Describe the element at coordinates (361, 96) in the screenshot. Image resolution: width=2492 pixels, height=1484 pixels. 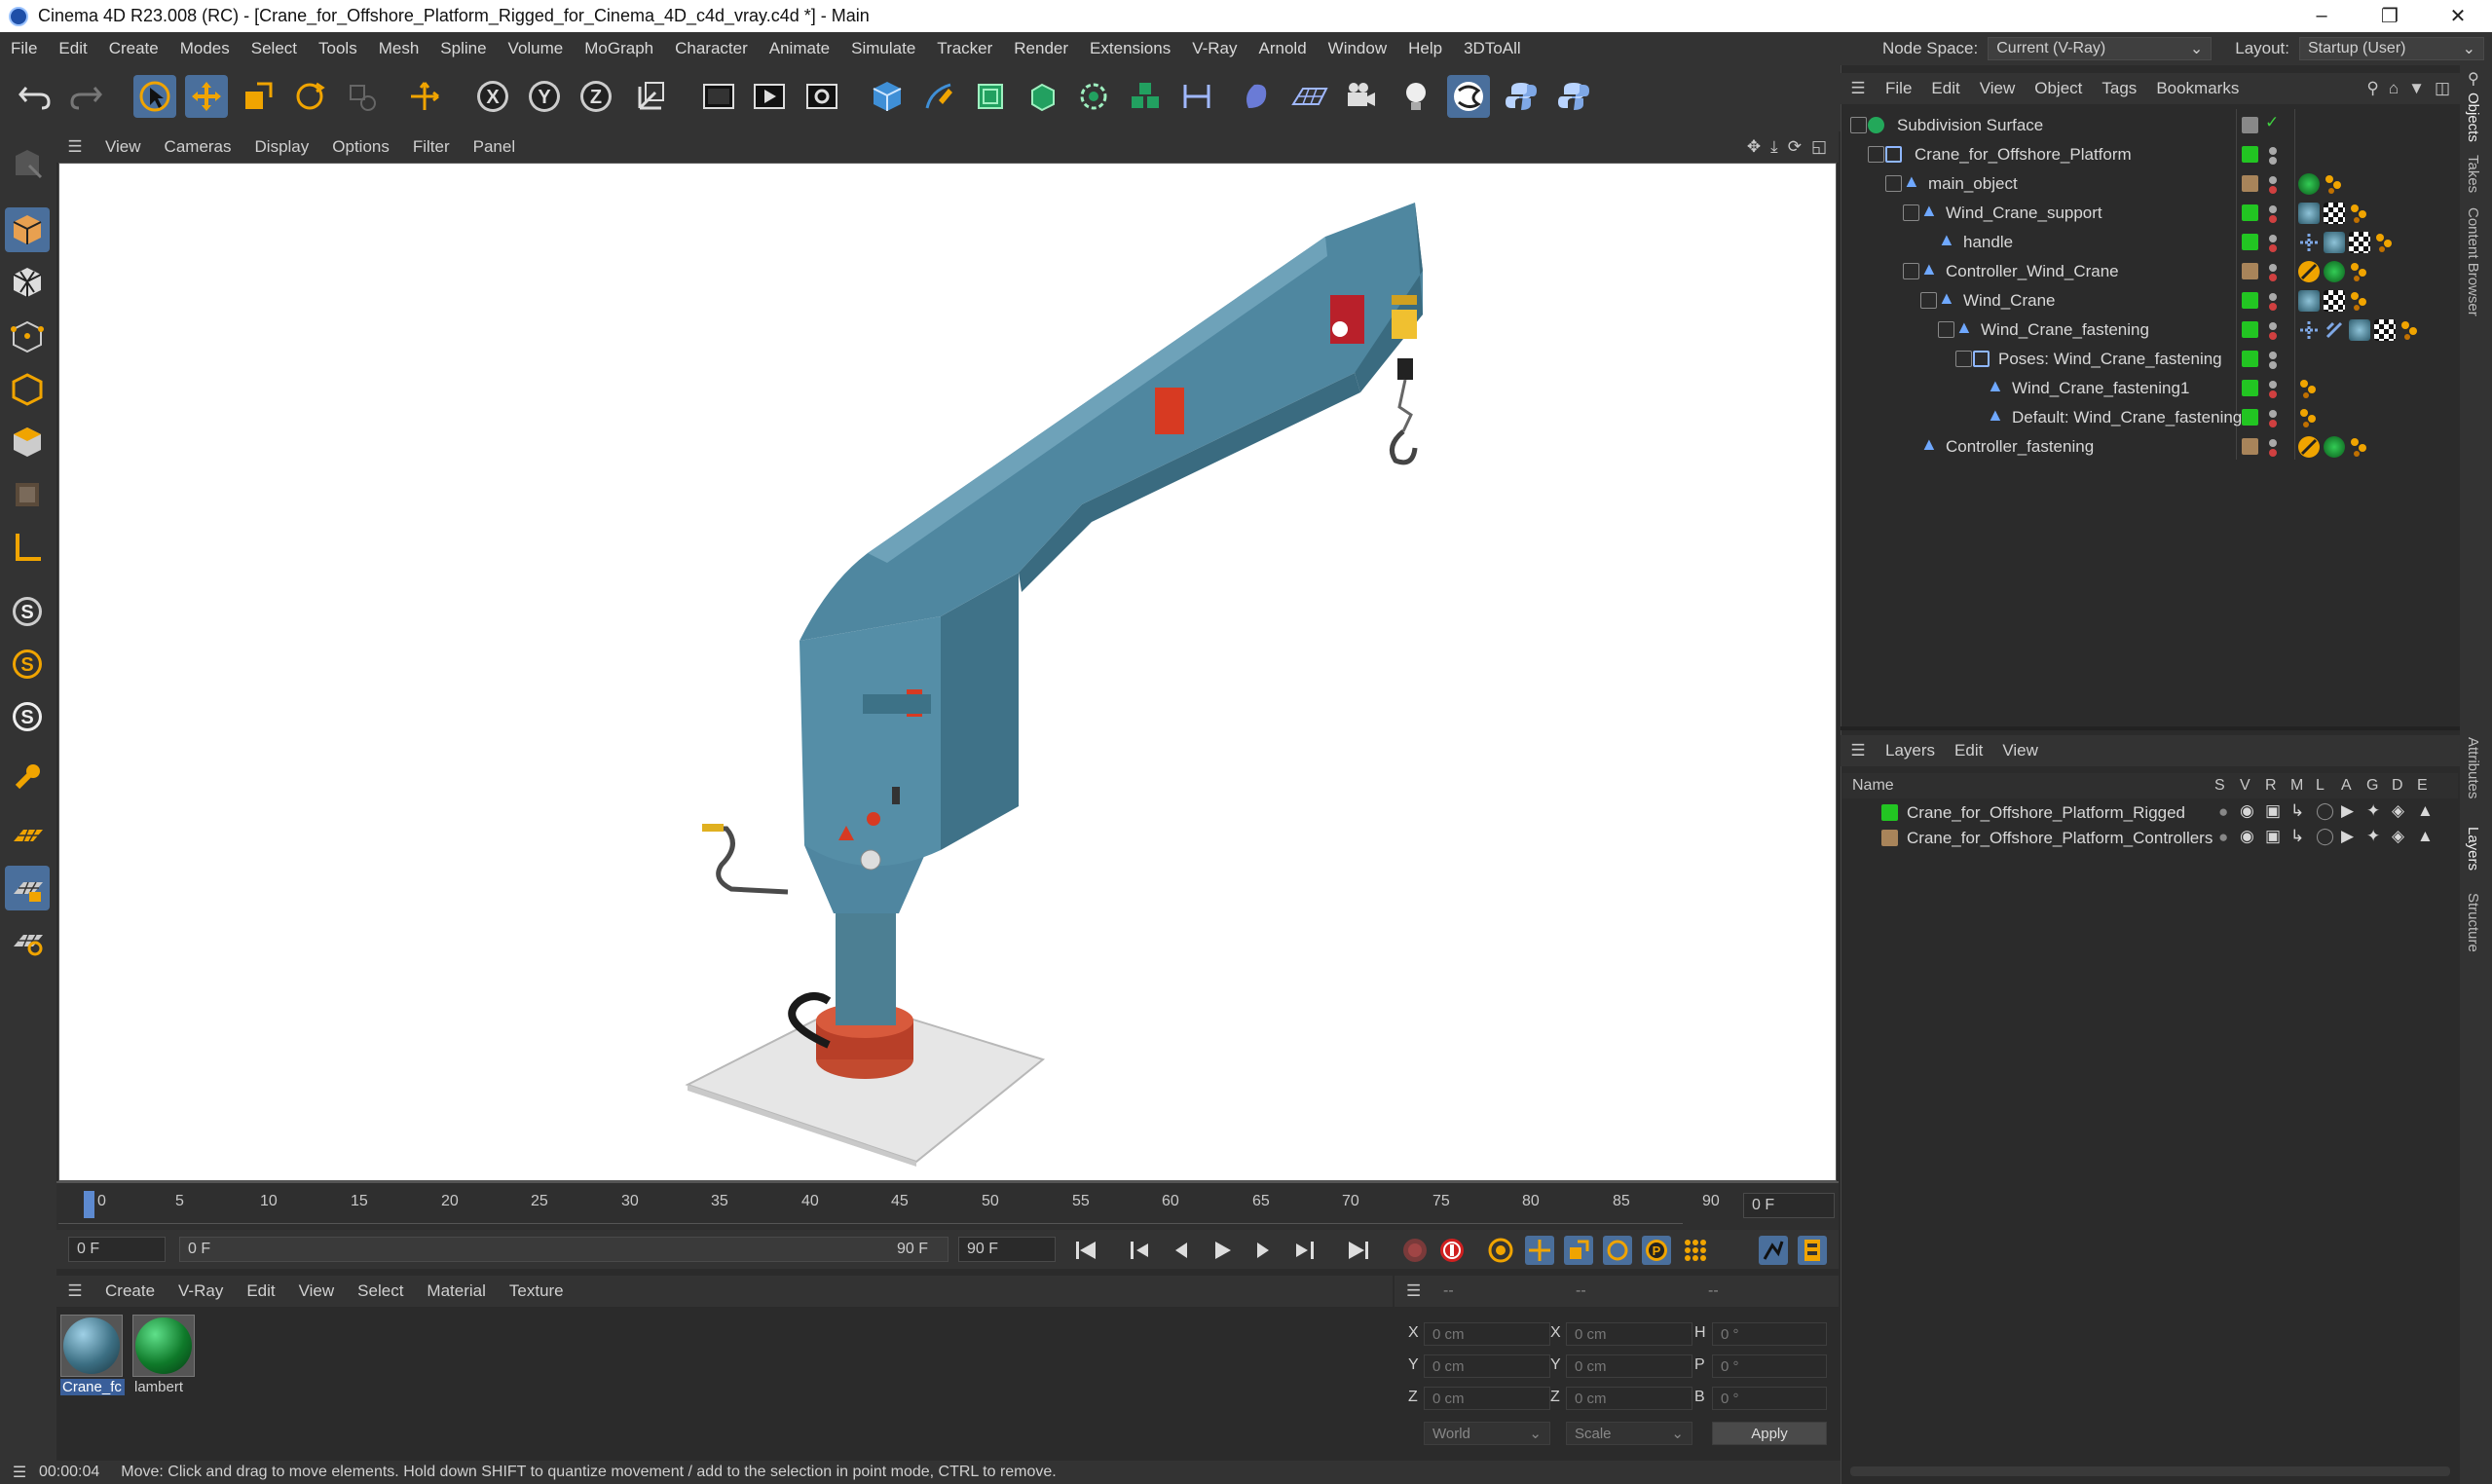
I see `recent-tools-button` at that location.